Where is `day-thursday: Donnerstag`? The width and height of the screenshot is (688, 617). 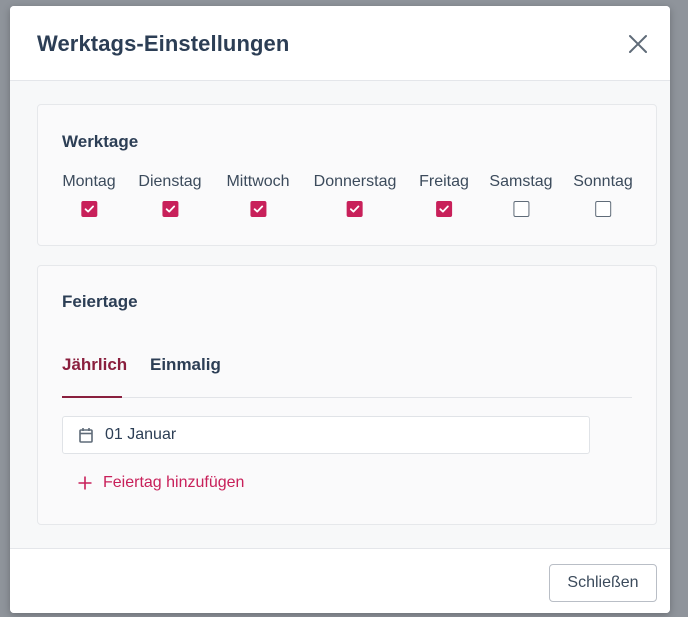
day-thursday: Donnerstag is located at coordinates (355, 195).